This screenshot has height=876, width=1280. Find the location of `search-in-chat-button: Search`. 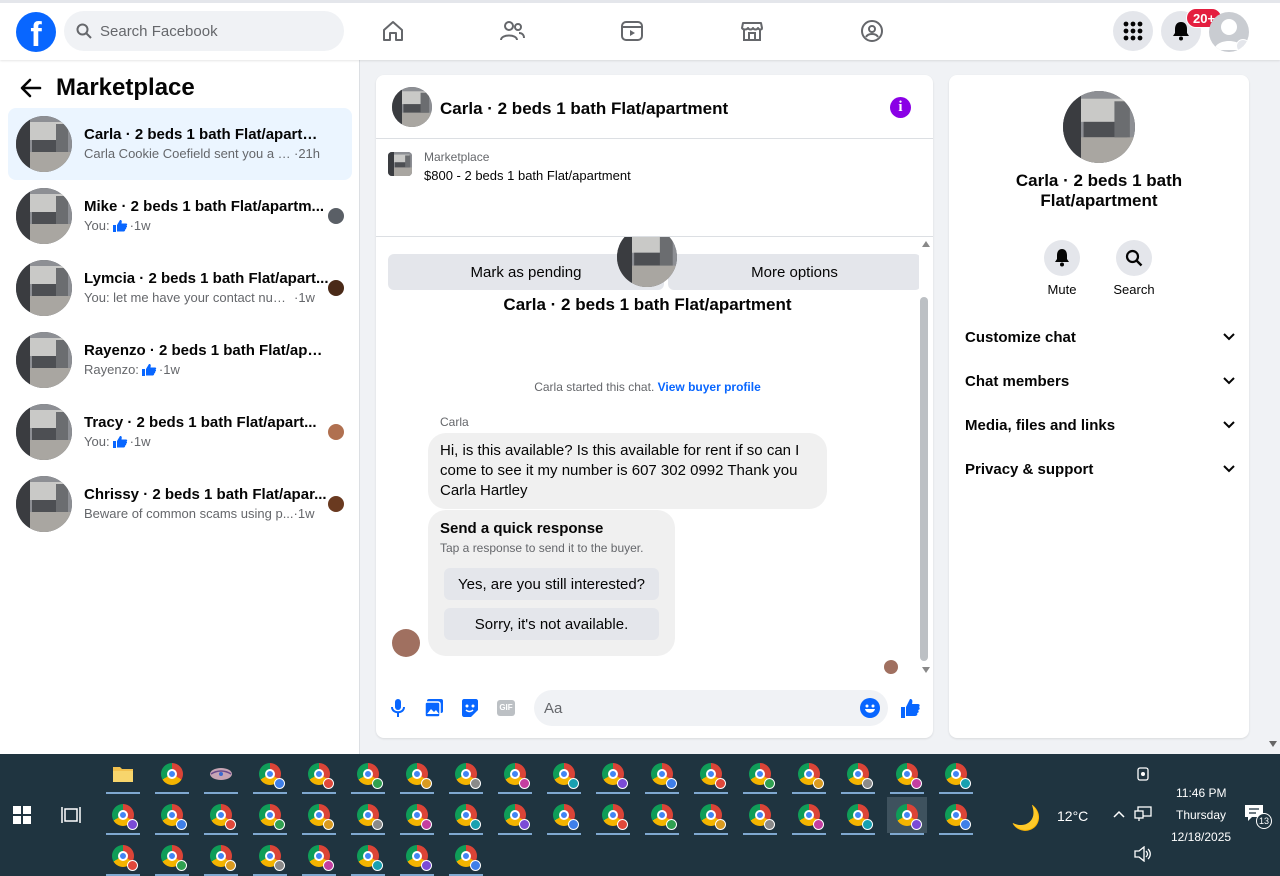

search-in-chat-button: Search is located at coordinates (1134, 268).